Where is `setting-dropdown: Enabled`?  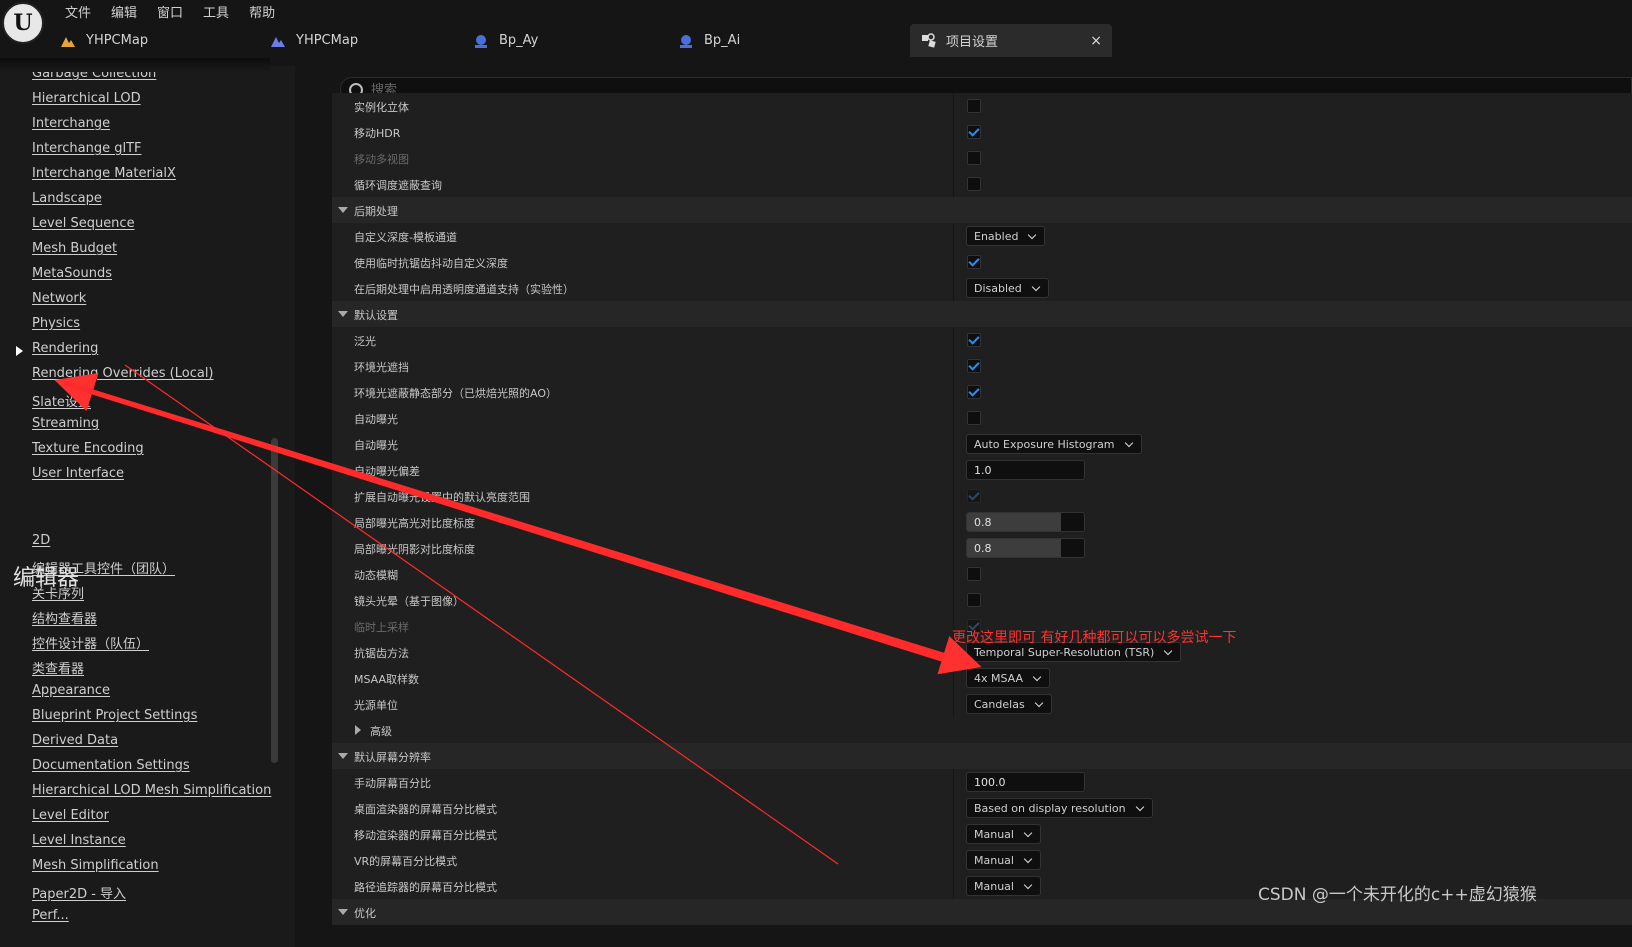
setting-dropdown: Enabled is located at coordinates (1006, 236).